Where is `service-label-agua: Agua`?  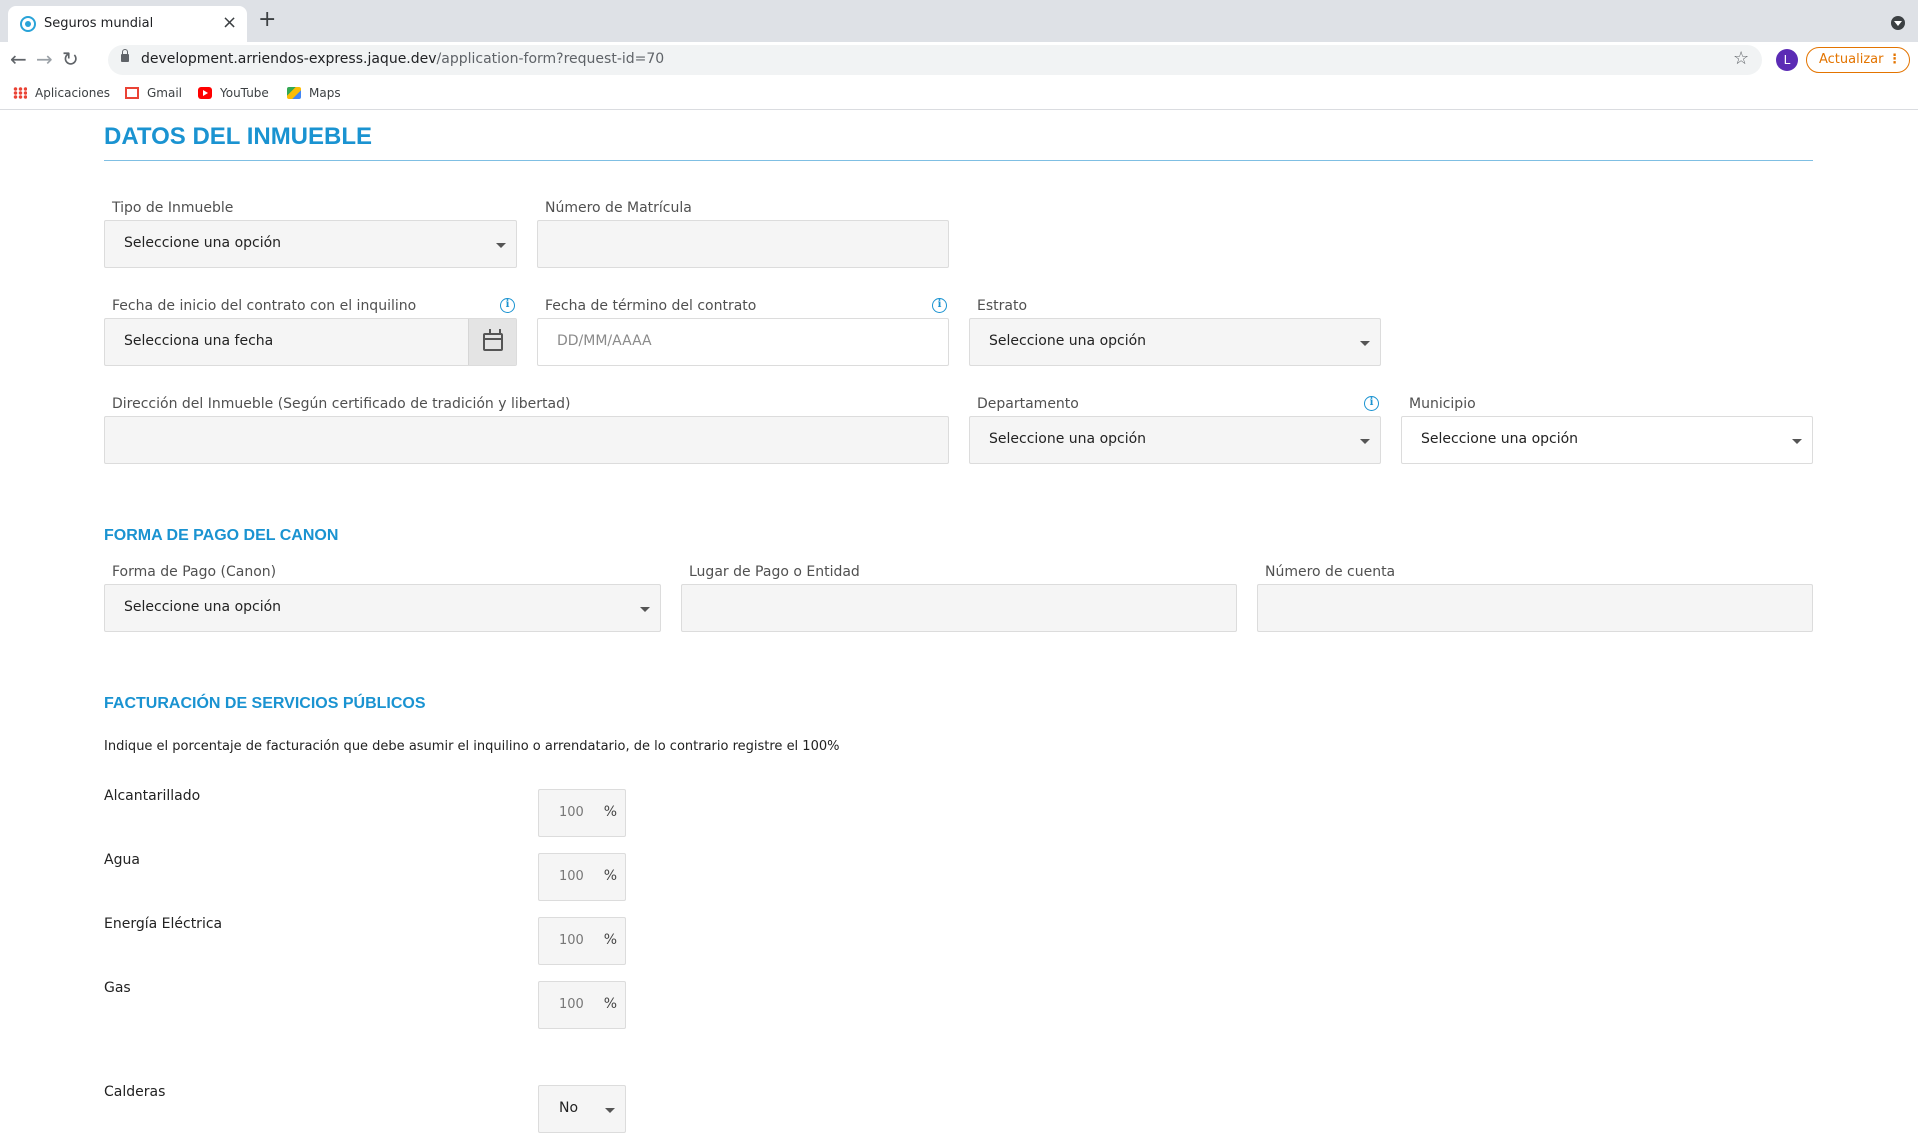
service-label-agua: Agua is located at coordinates (122, 860).